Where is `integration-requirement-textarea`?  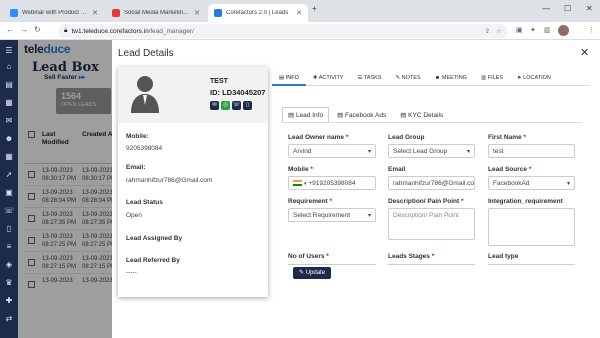 integration-requirement-textarea is located at coordinates (531, 227).